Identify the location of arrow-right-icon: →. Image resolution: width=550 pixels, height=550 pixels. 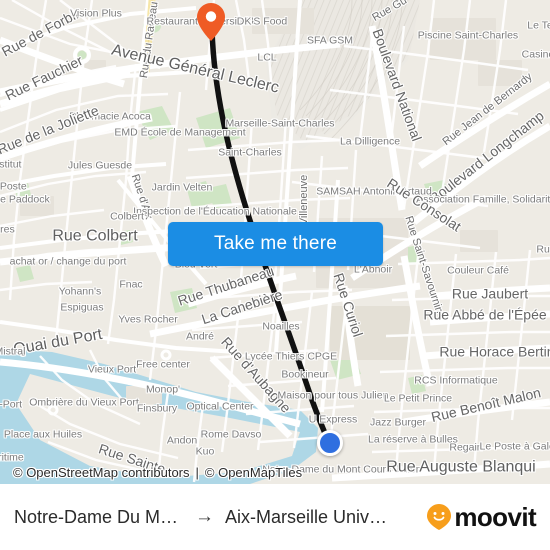
(204, 516).